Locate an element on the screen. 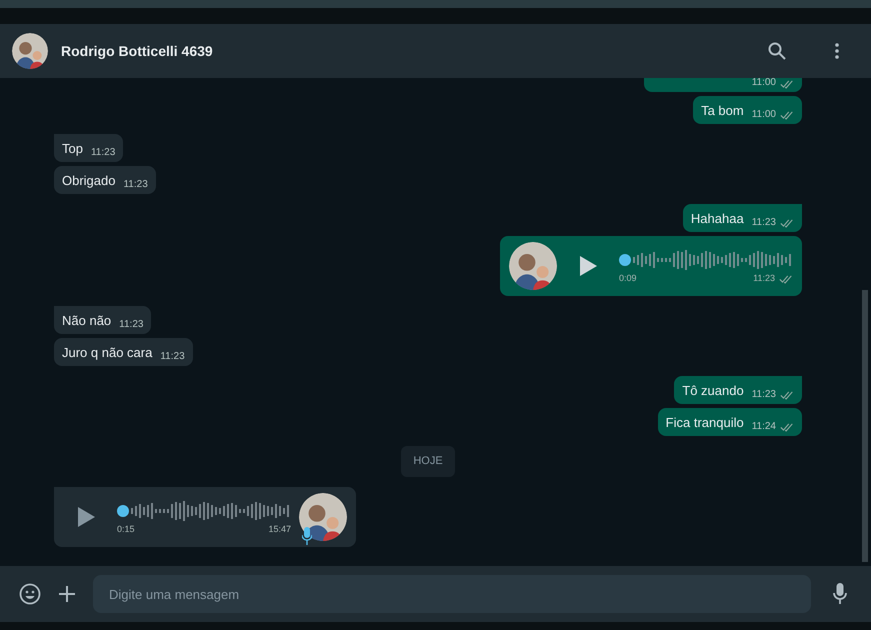 The width and height of the screenshot is (871, 630). emoji-icon is located at coordinates (30, 594).